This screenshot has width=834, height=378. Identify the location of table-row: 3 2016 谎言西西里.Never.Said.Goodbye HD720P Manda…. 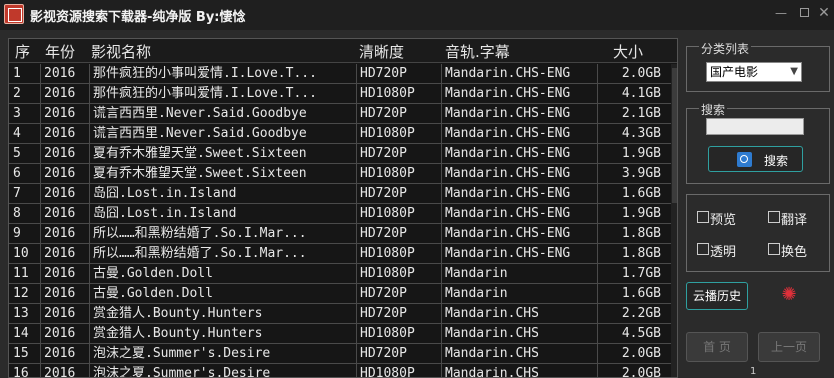
(340, 114).